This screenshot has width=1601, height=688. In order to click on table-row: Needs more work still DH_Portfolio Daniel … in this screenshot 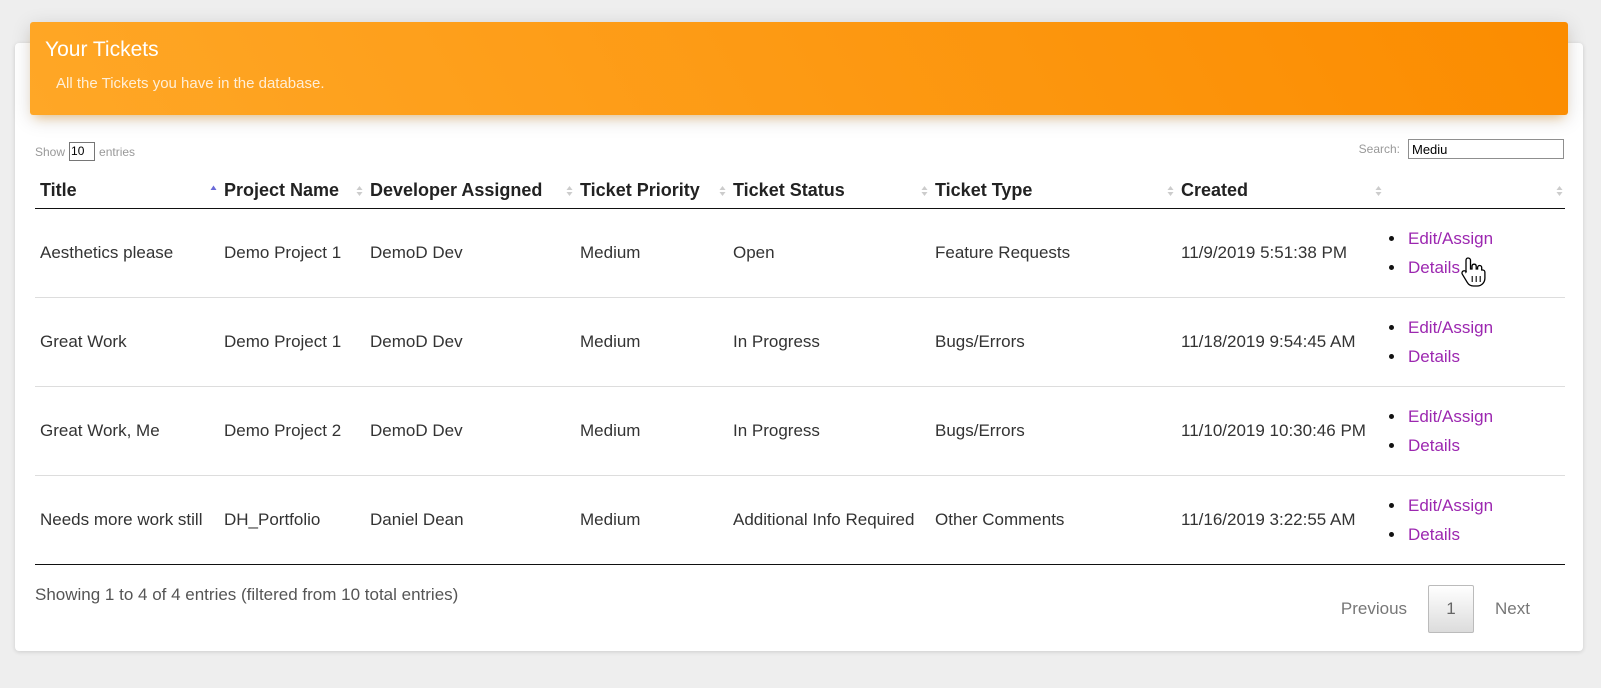, I will do `click(800, 520)`.